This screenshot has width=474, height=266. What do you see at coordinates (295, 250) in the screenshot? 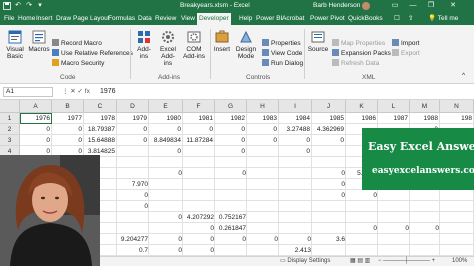
I see `cell-value: 2.413` at bounding box center [295, 250].